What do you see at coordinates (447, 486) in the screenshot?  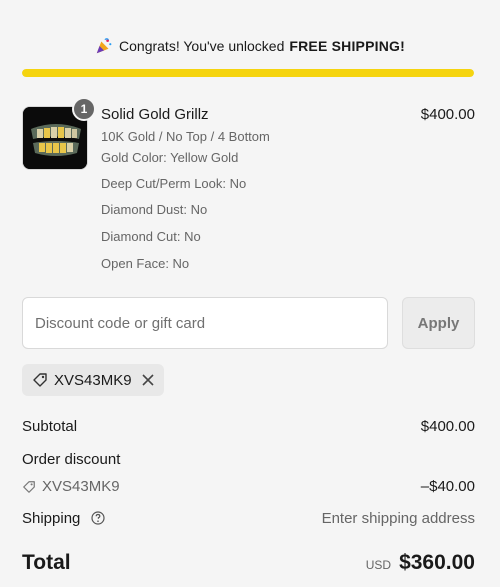 I see `order-discount-value: –$40.00` at bounding box center [447, 486].